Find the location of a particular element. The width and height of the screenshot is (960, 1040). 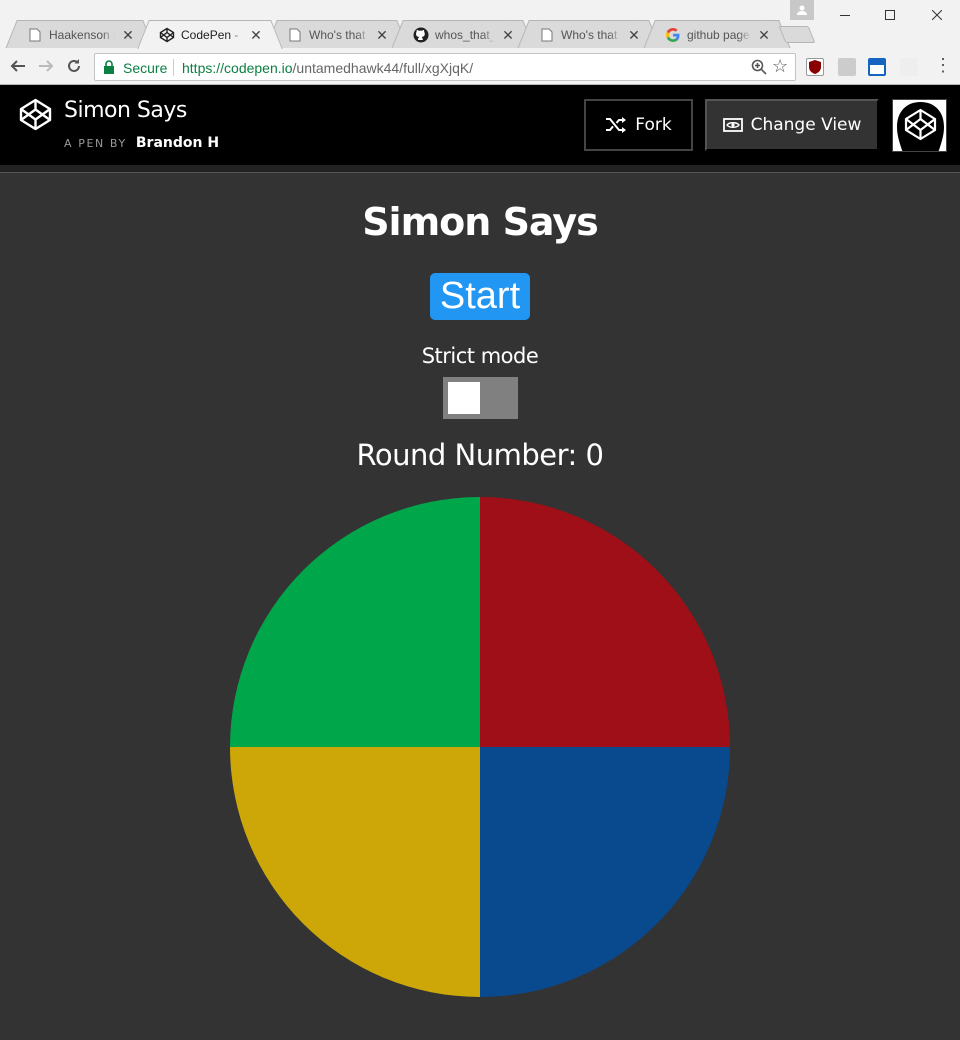

strict-mode-toggle is located at coordinates (480, 398).